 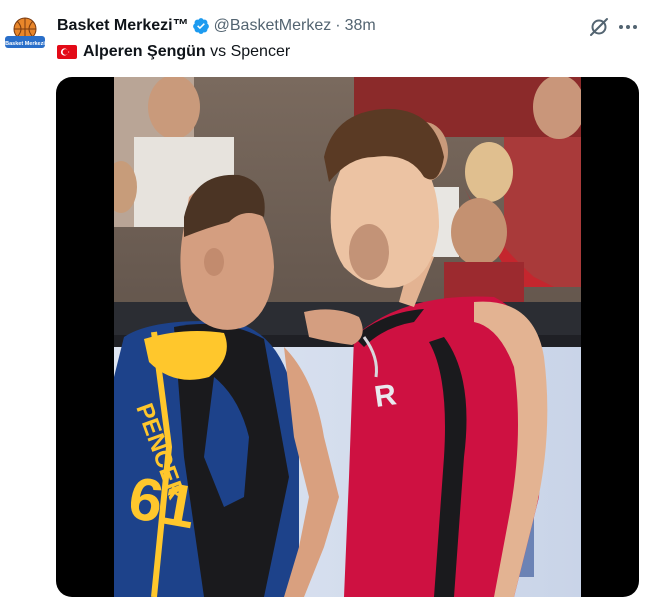 I want to click on more-options-icon, so click(x=628, y=27).